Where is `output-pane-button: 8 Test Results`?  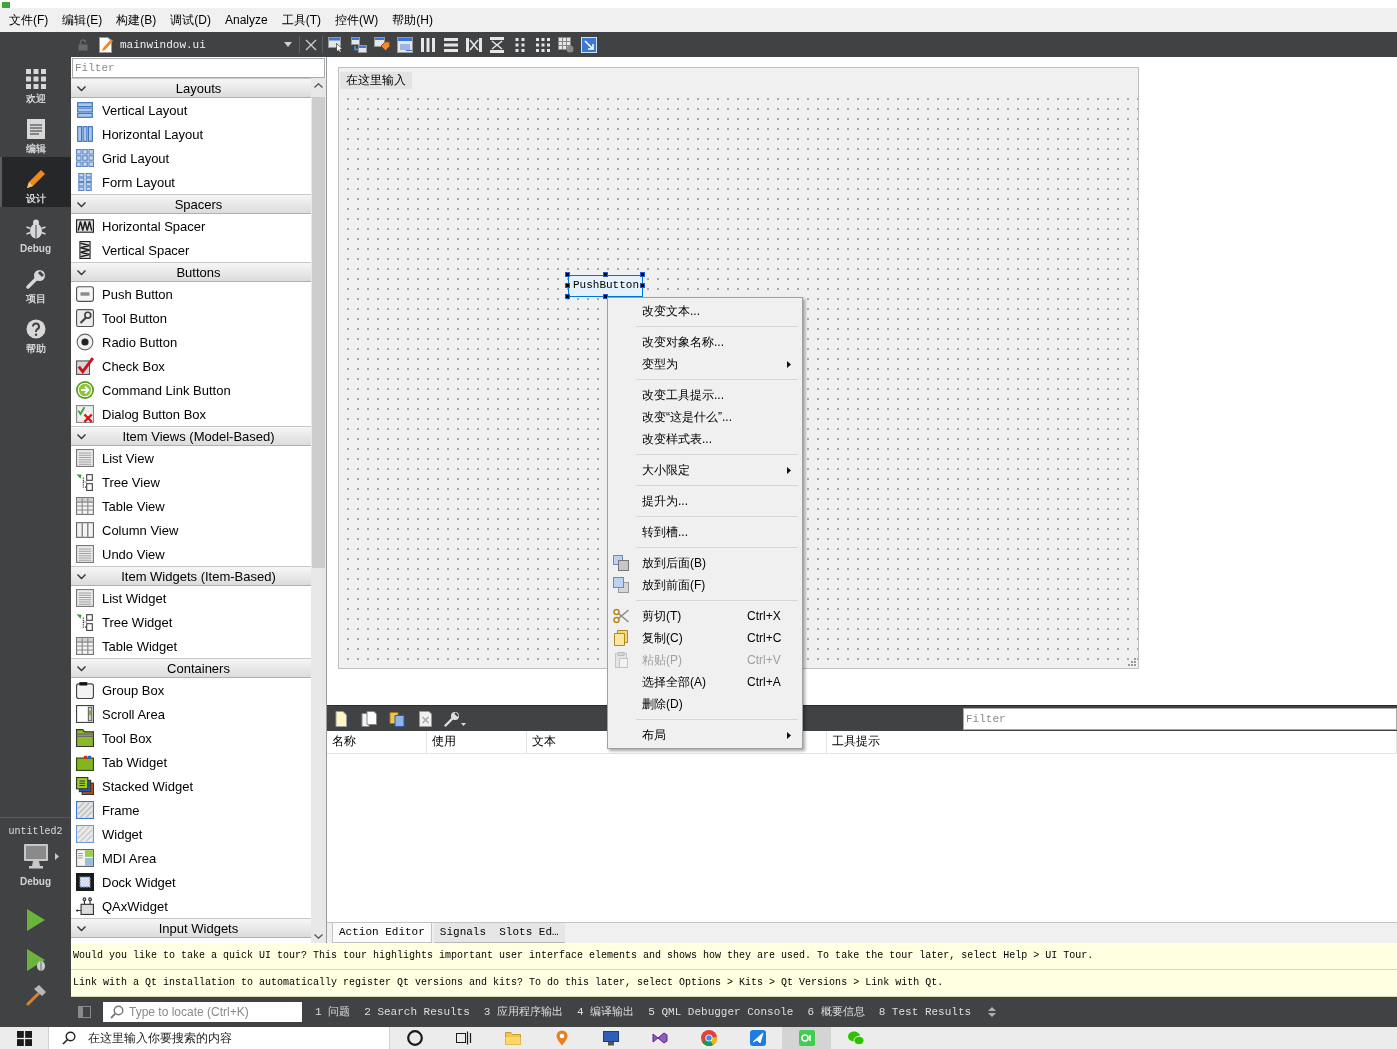
output-pane-button: 8 Test Results is located at coordinates (925, 1012).